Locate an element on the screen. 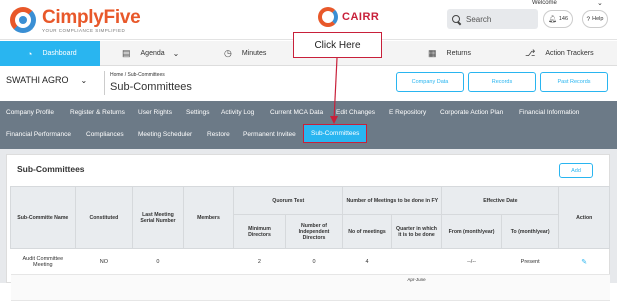 This screenshot has height=301, width=617. col-header-independent: Number of Independent Directors is located at coordinates (314, 231).